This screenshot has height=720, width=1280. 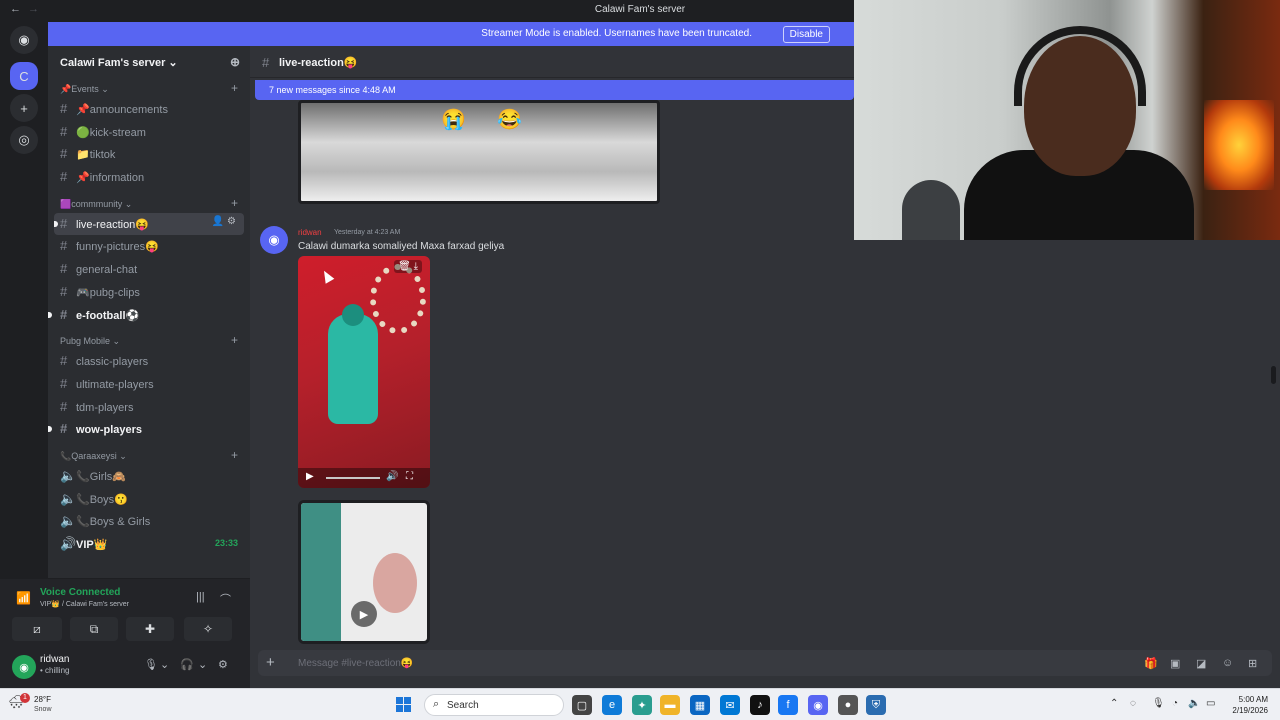 What do you see at coordinates (612, 705) in the screenshot?
I see `edge-icon: e` at bounding box center [612, 705].